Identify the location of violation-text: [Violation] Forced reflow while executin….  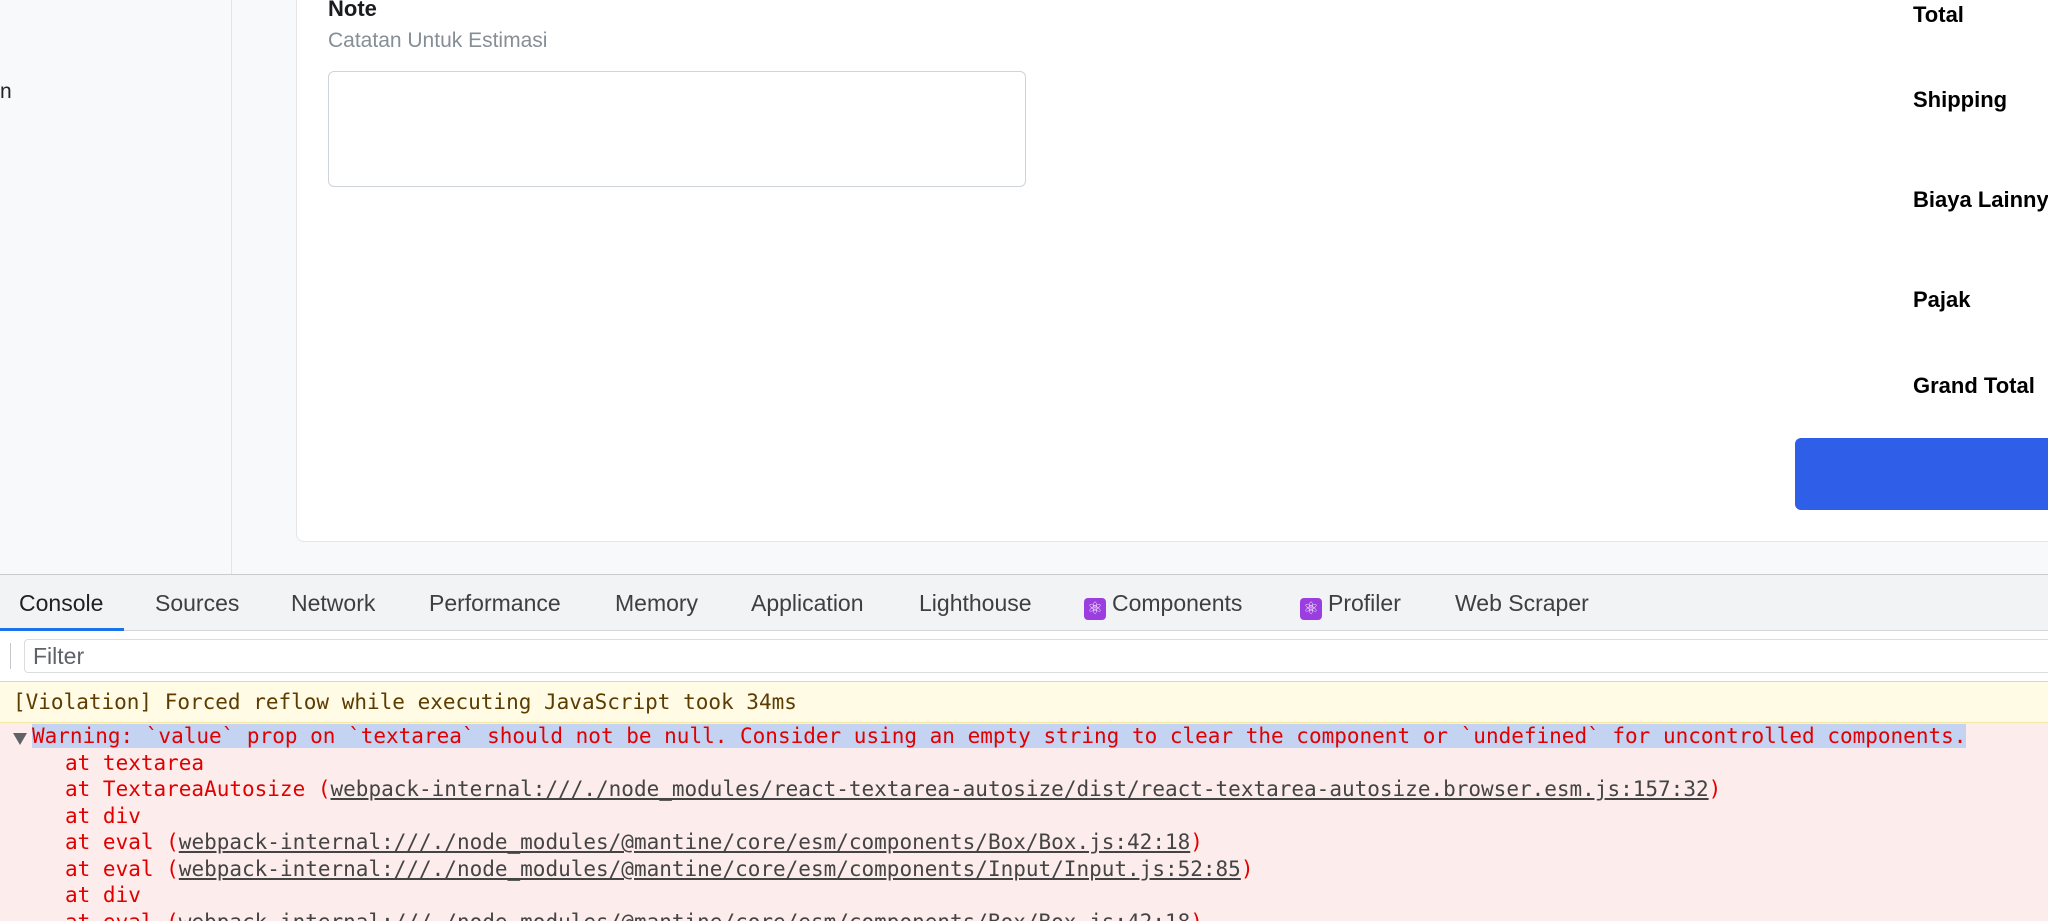
(405, 702).